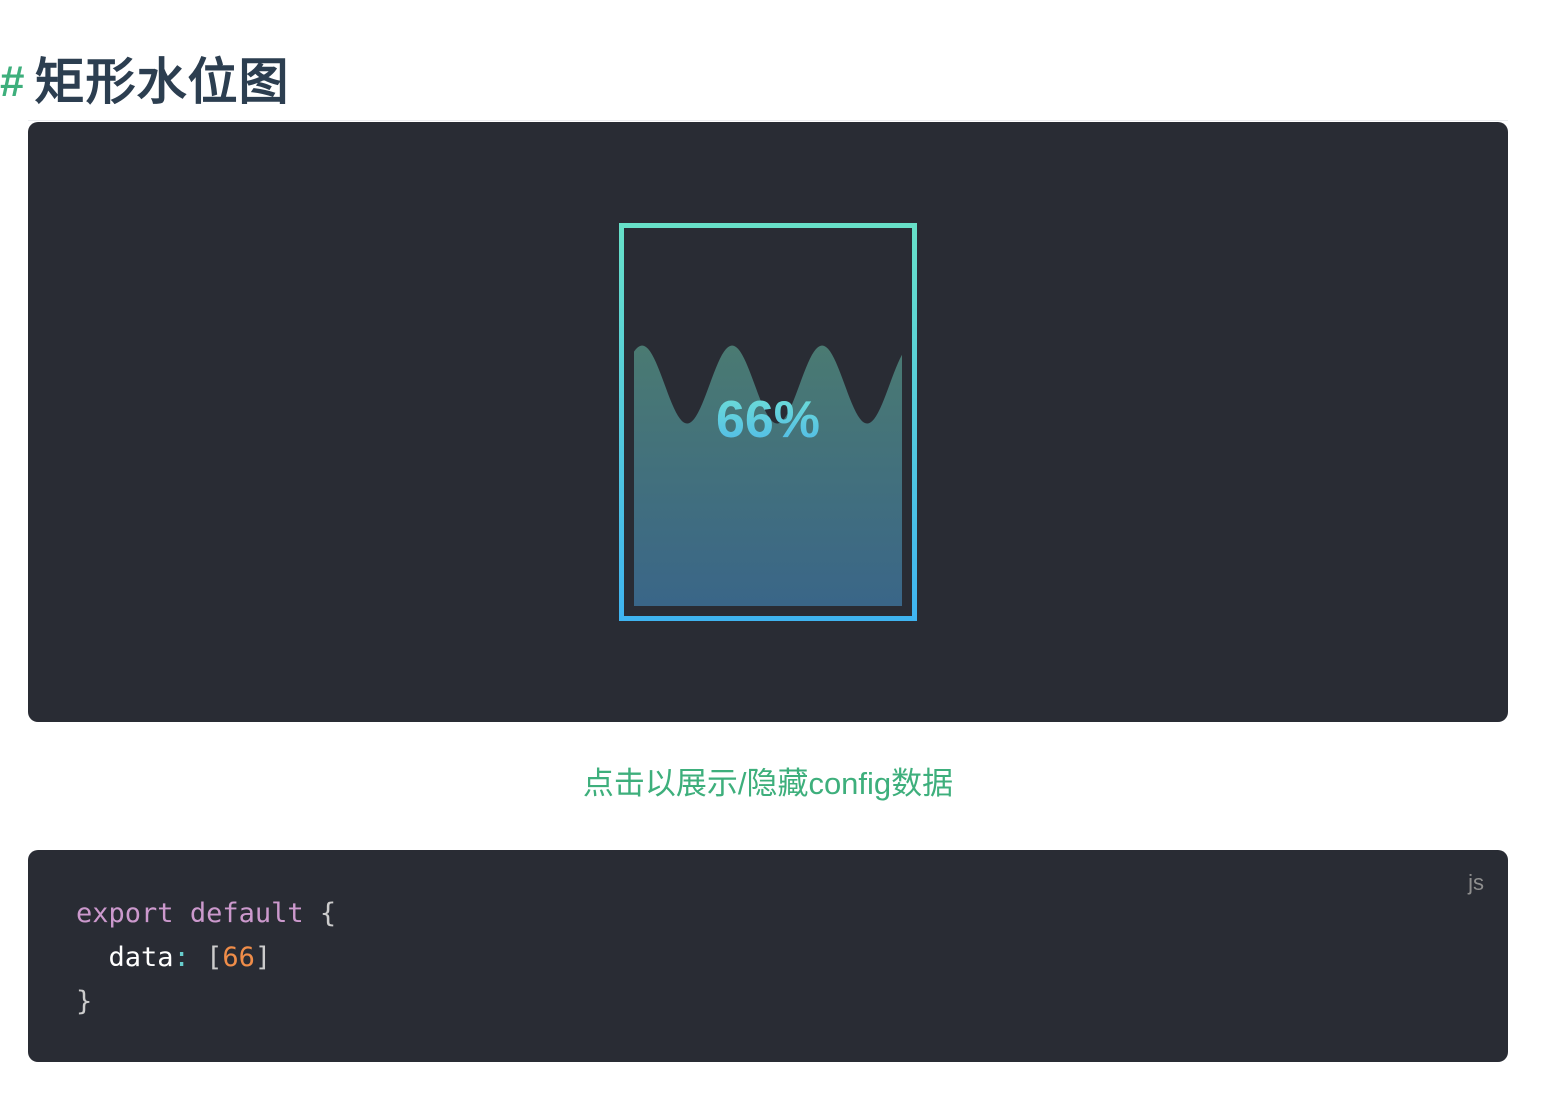 The height and width of the screenshot is (1110, 1558). What do you see at coordinates (328, 913) in the screenshot?
I see `code-brace-open: {` at bounding box center [328, 913].